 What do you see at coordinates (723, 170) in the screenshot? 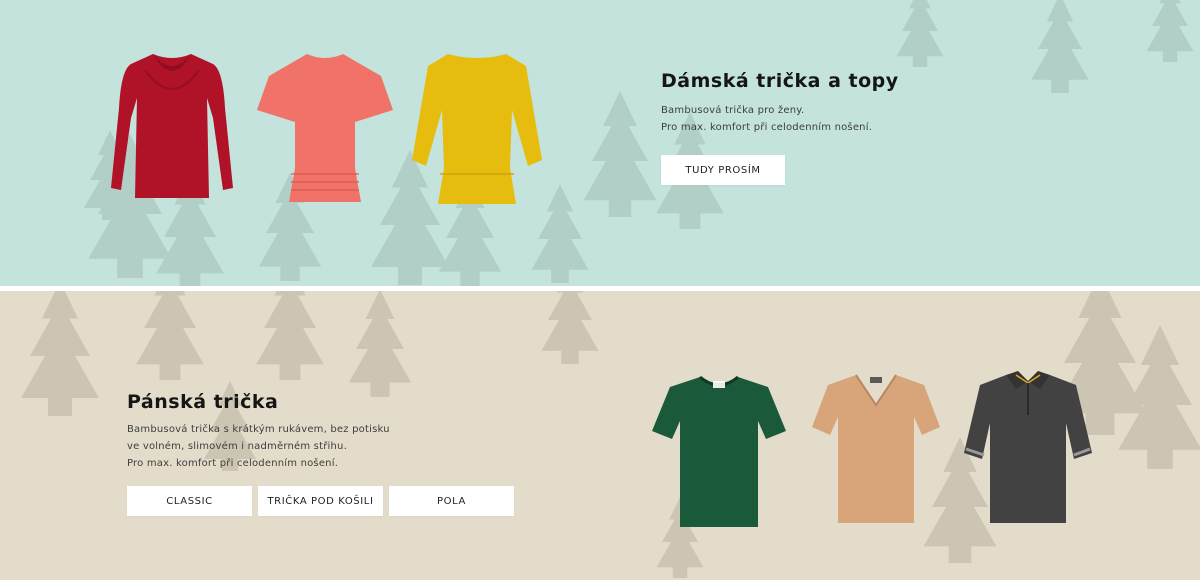
I see `women-shop-button: TUDY PROSÍM` at bounding box center [723, 170].